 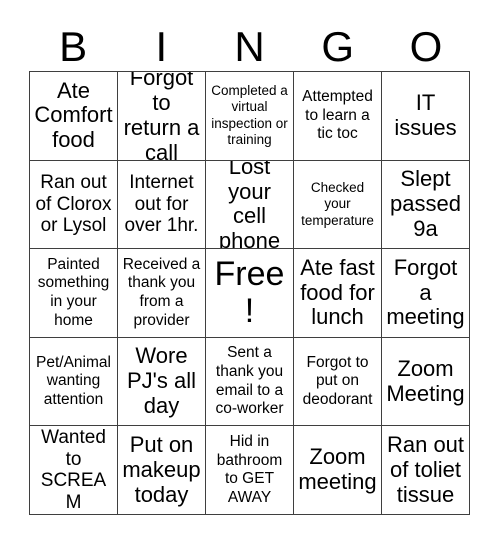 I want to click on bingo-cell-label: Zoom Meeting, so click(x=425, y=380).